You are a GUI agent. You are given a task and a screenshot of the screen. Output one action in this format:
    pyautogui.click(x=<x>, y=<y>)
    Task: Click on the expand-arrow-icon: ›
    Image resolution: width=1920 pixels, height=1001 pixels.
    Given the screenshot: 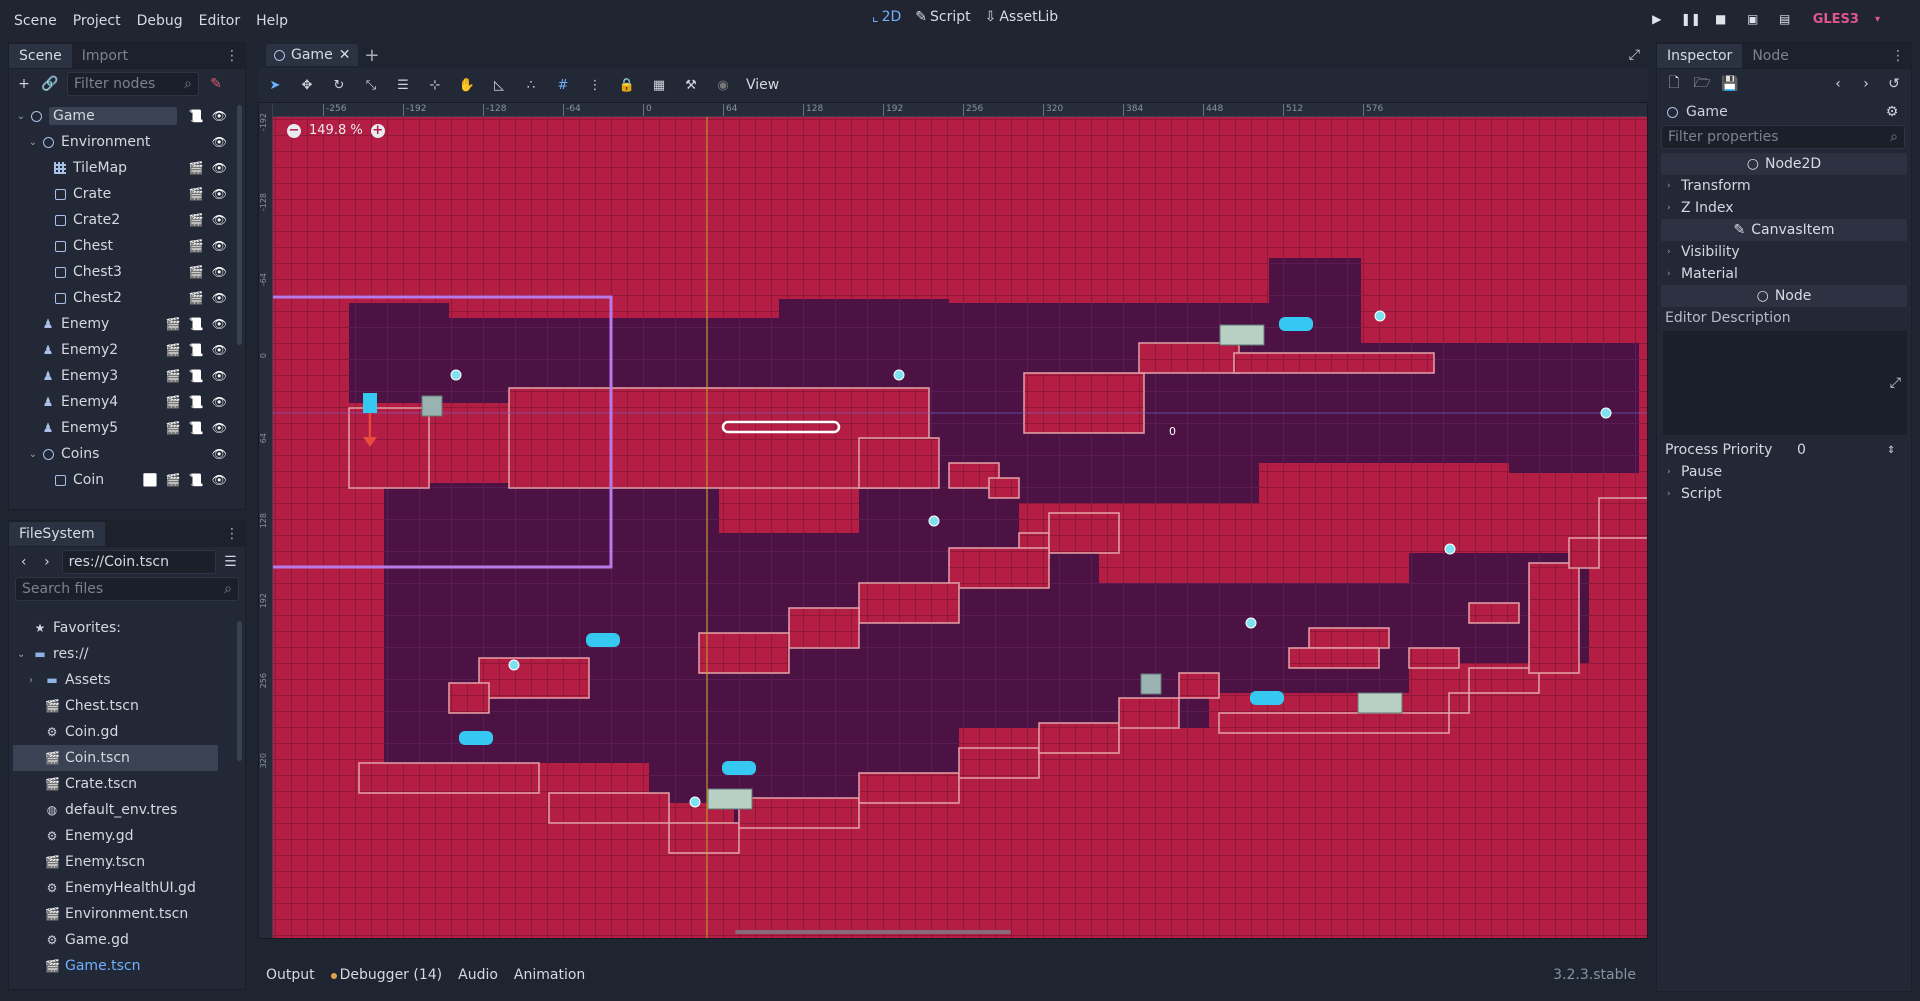 What is the action you would take?
    pyautogui.click(x=34, y=680)
    